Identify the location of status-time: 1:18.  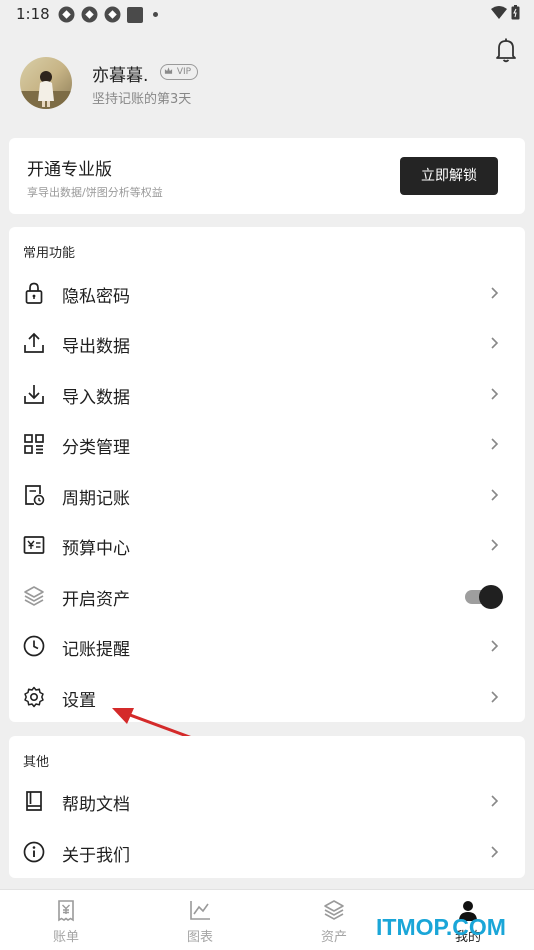
(33, 14).